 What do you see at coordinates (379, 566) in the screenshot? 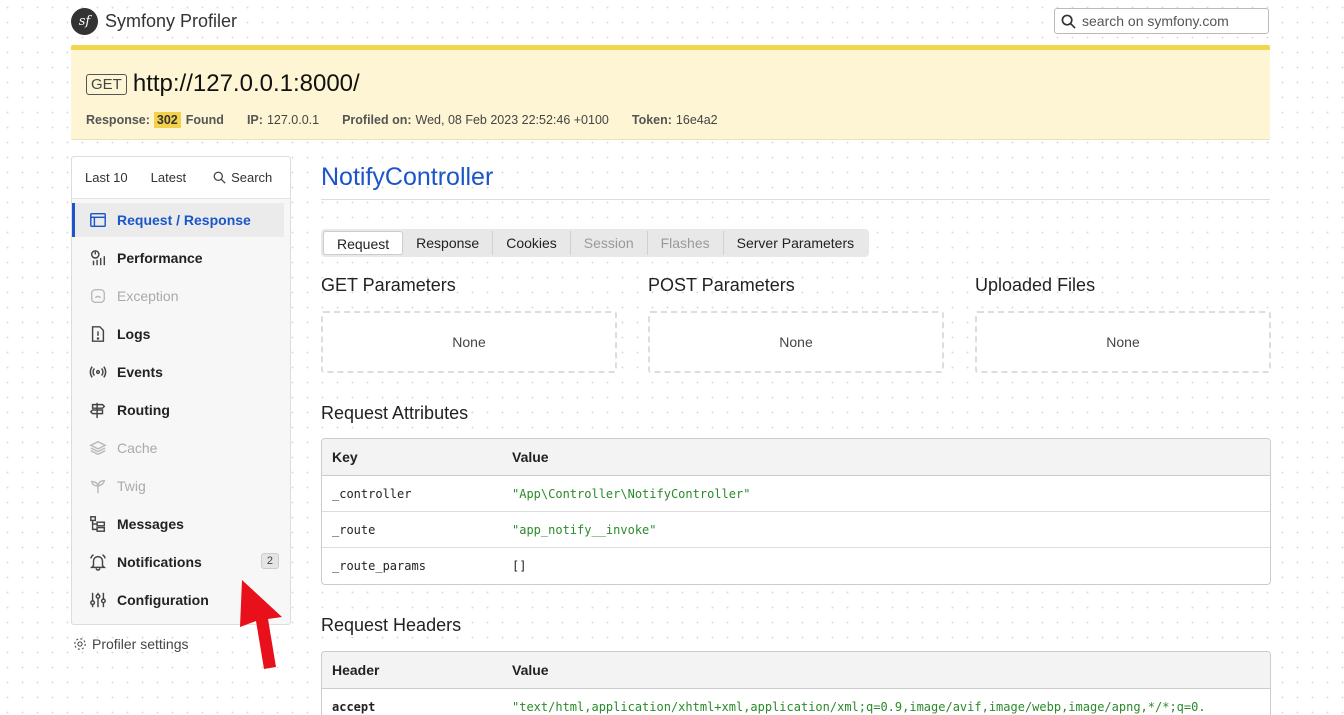
I see `attribute-key: _route_params` at bounding box center [379, 566].